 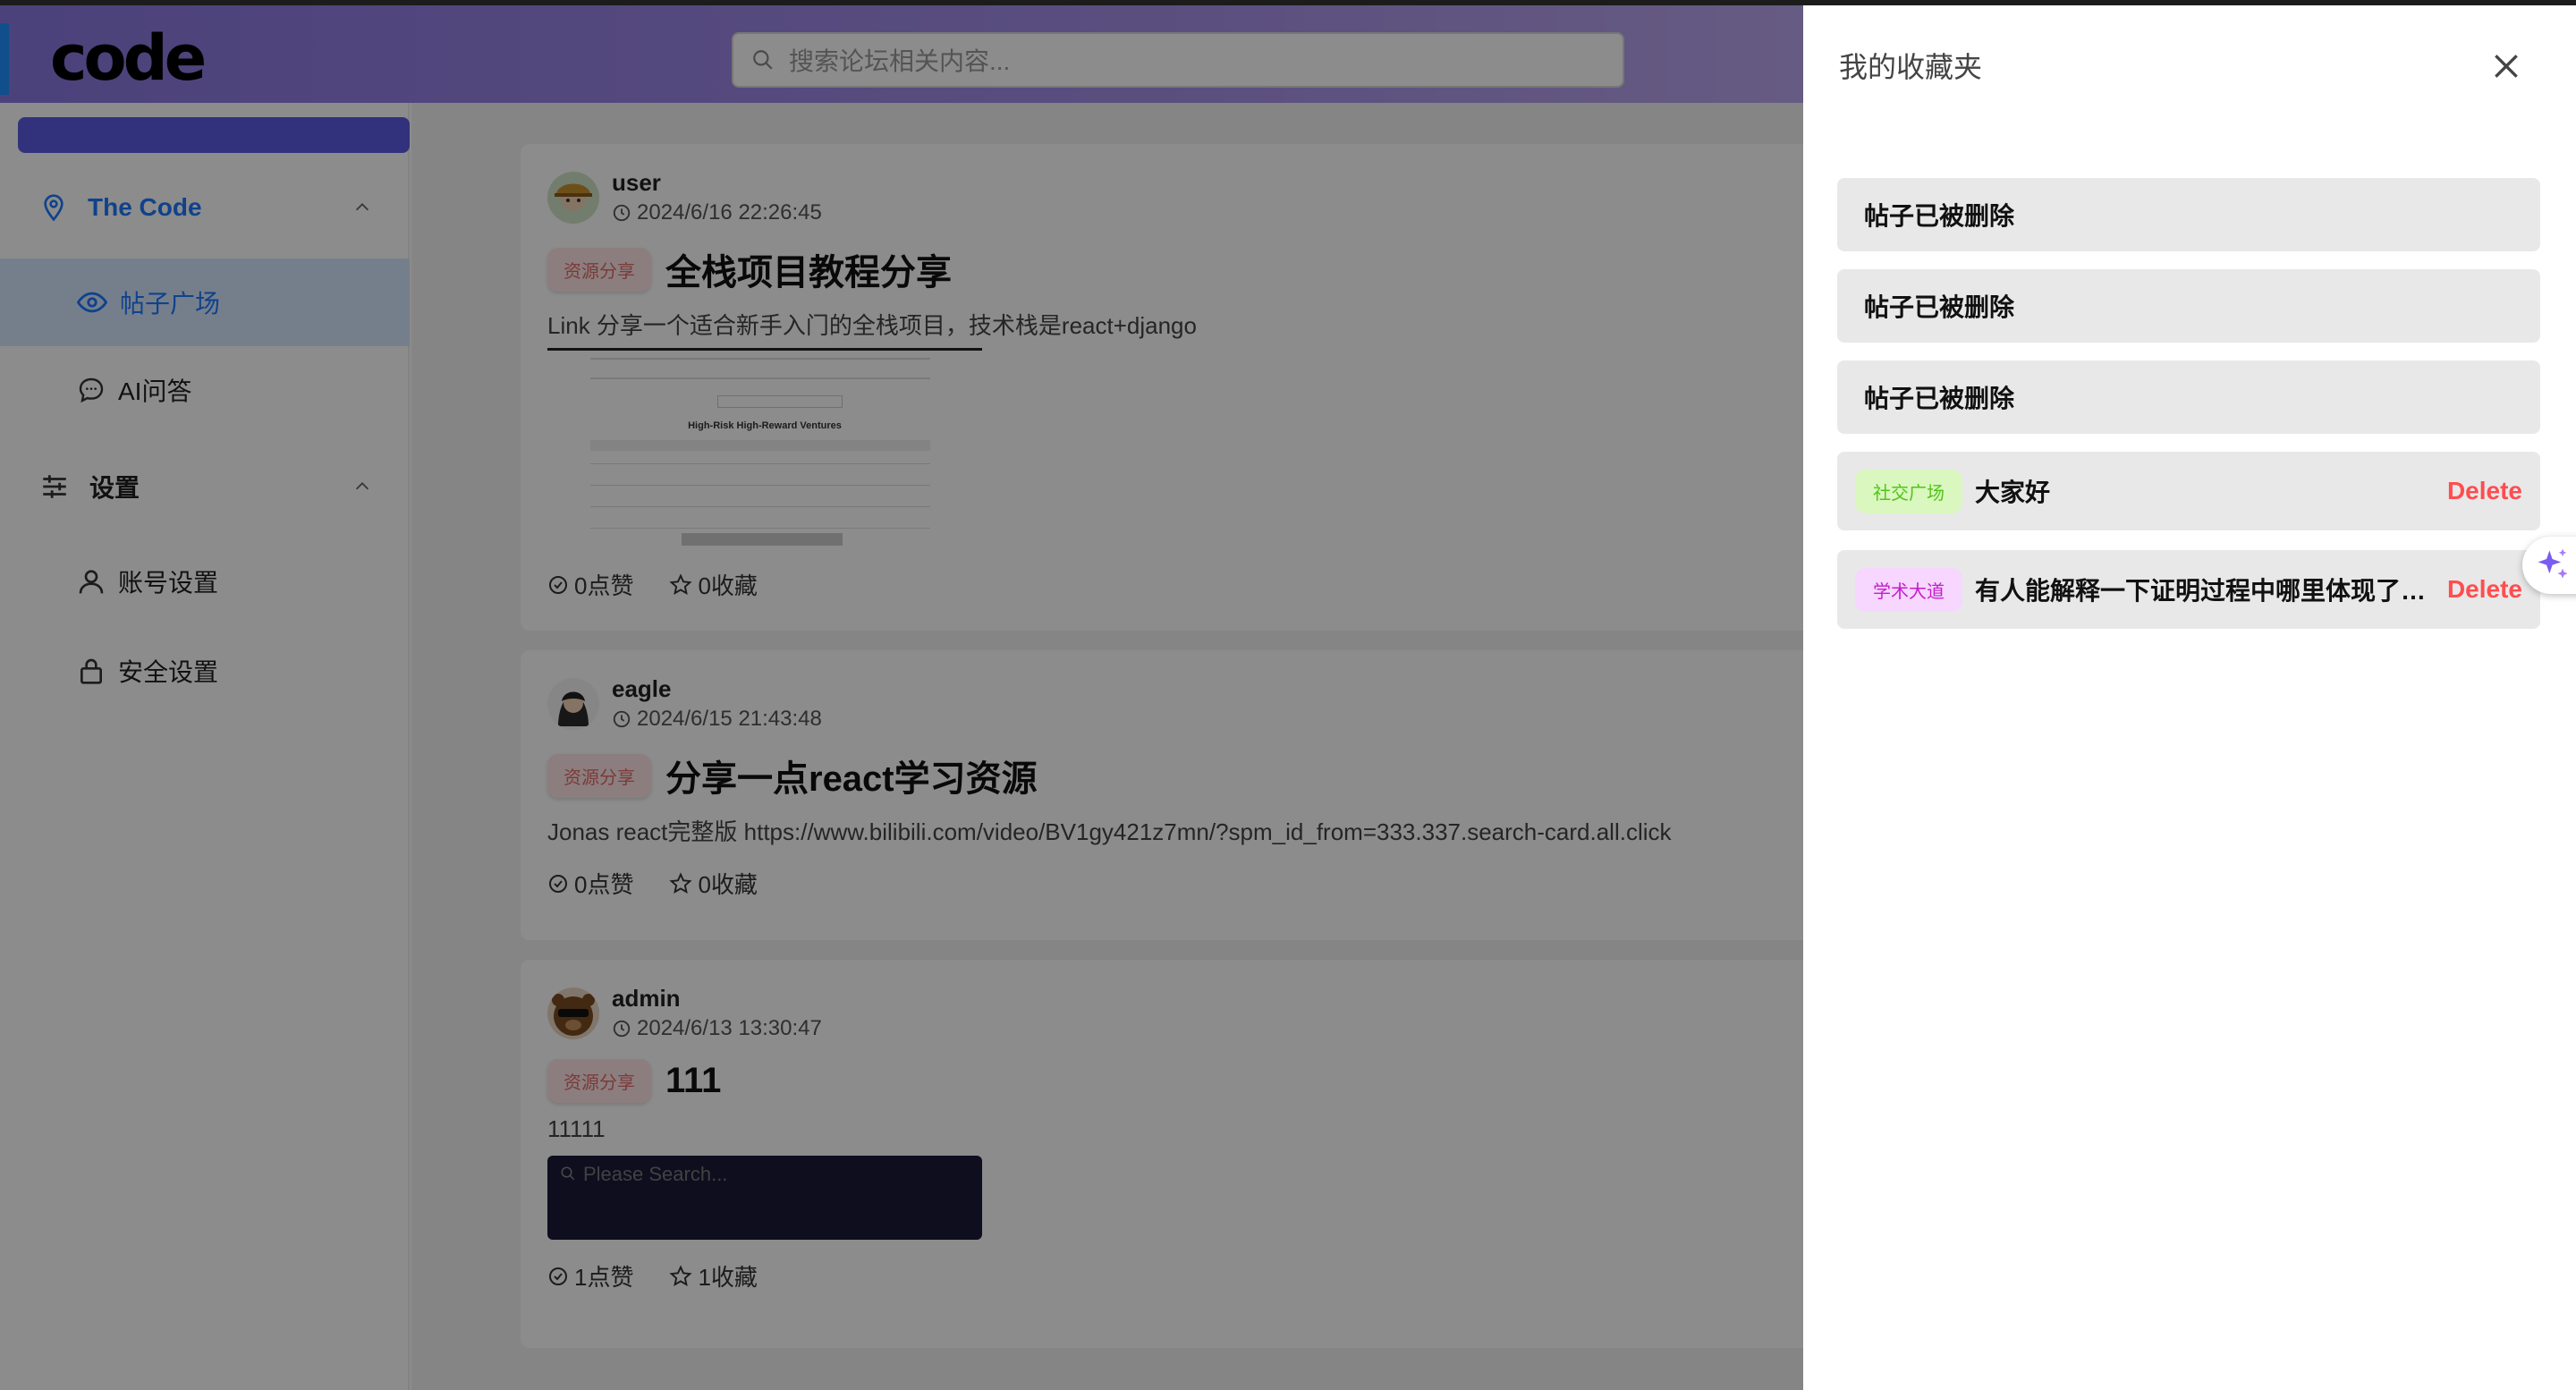 I want to click on close-icon, so click(x=2506, y=66).